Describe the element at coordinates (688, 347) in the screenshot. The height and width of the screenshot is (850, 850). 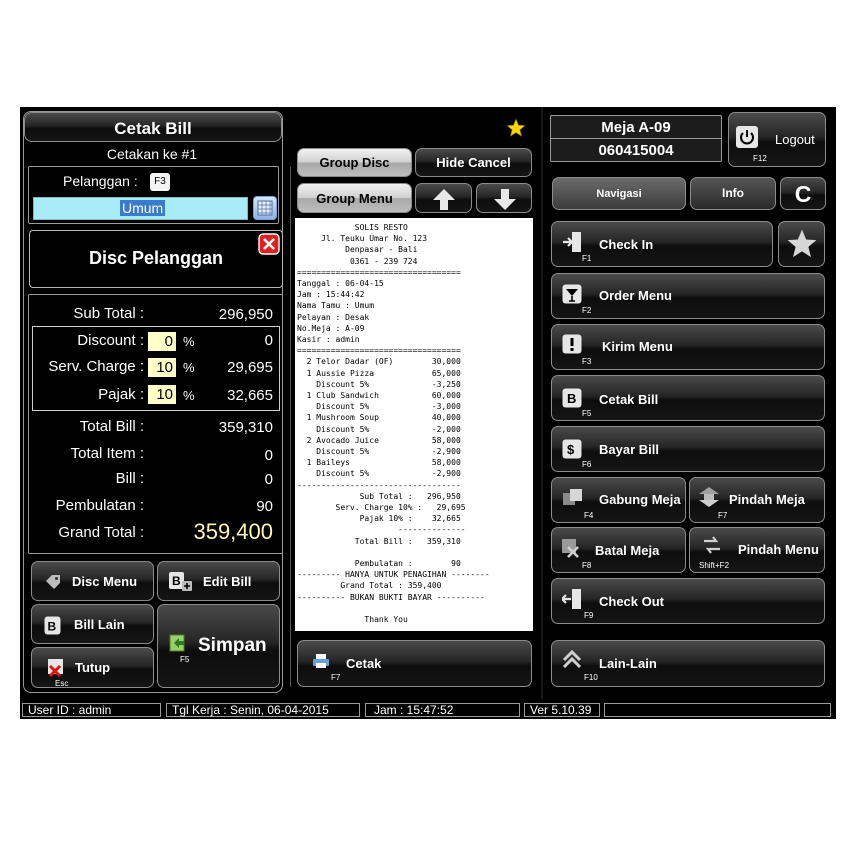
I see `kirim-menu-button: Kirim Menu F3` at that location.